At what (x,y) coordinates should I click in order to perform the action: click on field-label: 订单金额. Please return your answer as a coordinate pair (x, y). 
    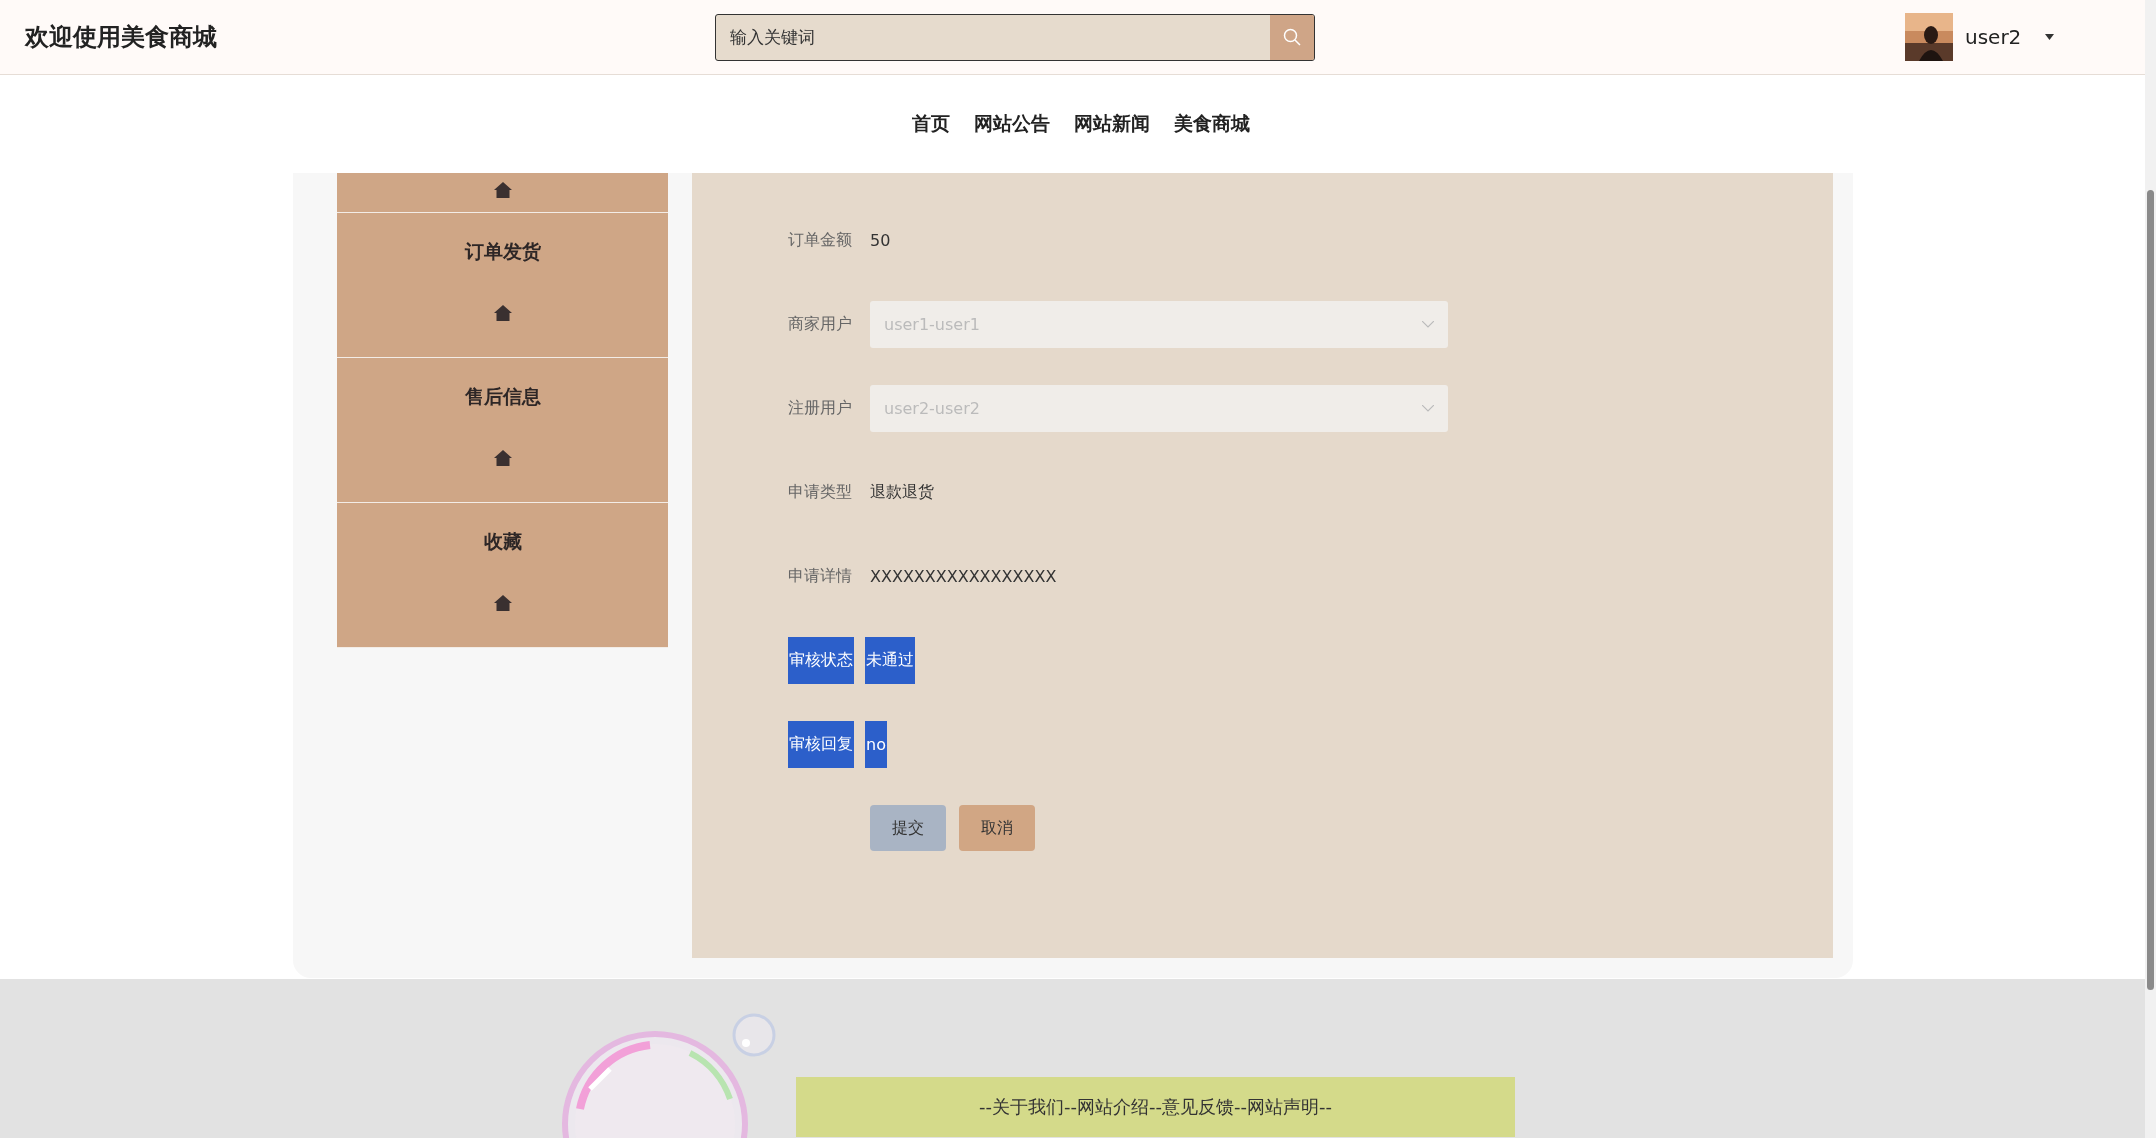
    Looking at the image, I should click on (820, 240).